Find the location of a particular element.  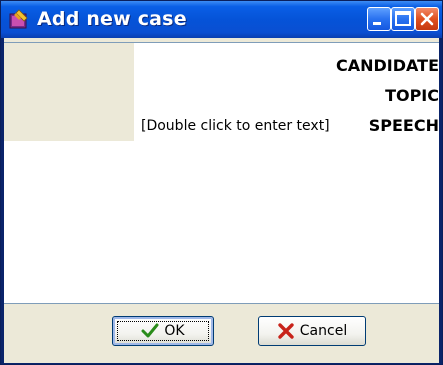

cancel-button: Cancel is located at coordinates (312, 331).